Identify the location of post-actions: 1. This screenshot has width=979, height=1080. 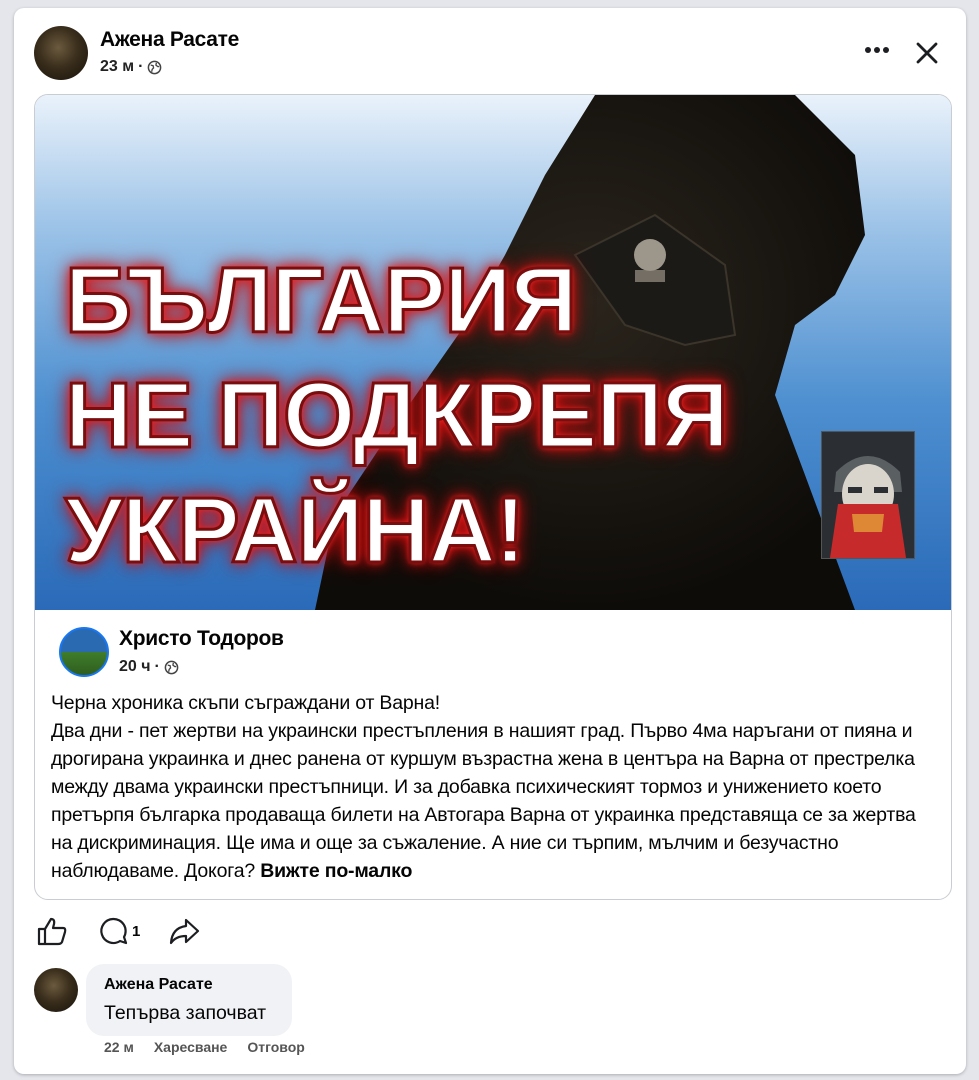
(118, 931).